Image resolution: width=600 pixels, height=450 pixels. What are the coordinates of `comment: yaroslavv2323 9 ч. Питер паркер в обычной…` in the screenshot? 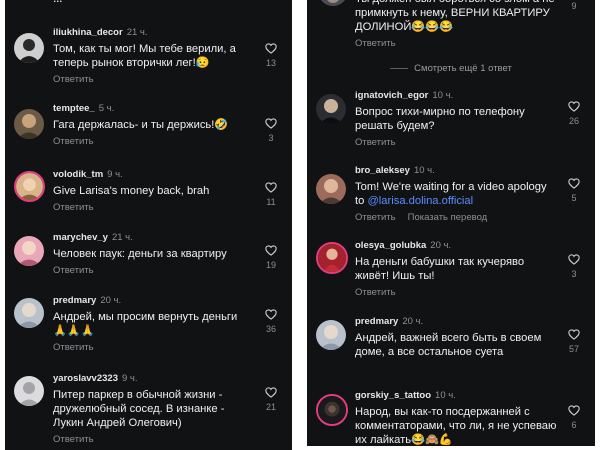 It's located at (148, 411).